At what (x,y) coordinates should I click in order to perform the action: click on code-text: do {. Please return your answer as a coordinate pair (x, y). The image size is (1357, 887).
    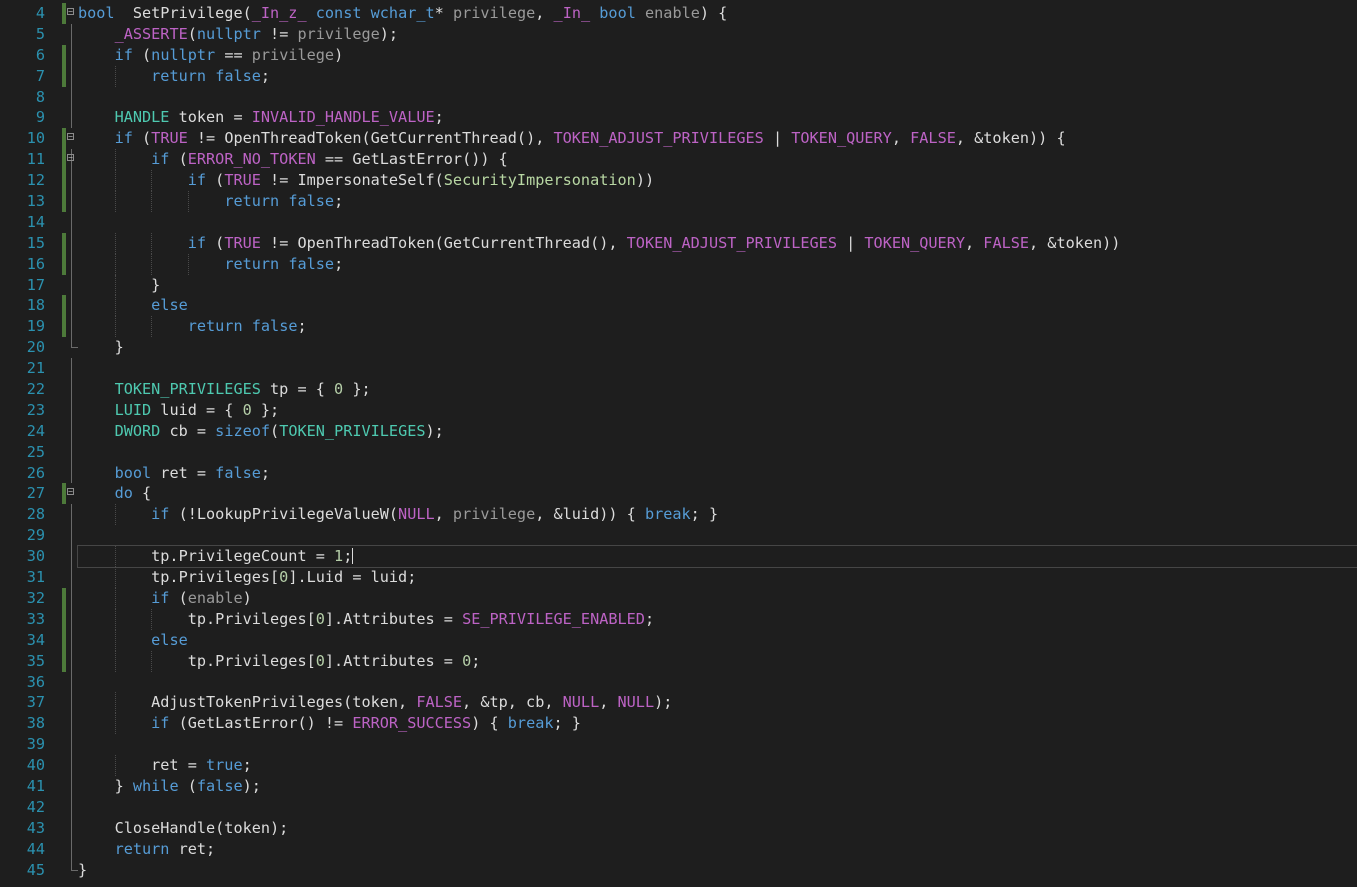
    Looking at the image, I should click on (115, 493).